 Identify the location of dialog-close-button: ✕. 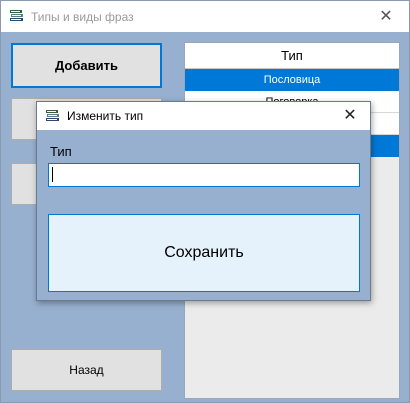
(350, 116).